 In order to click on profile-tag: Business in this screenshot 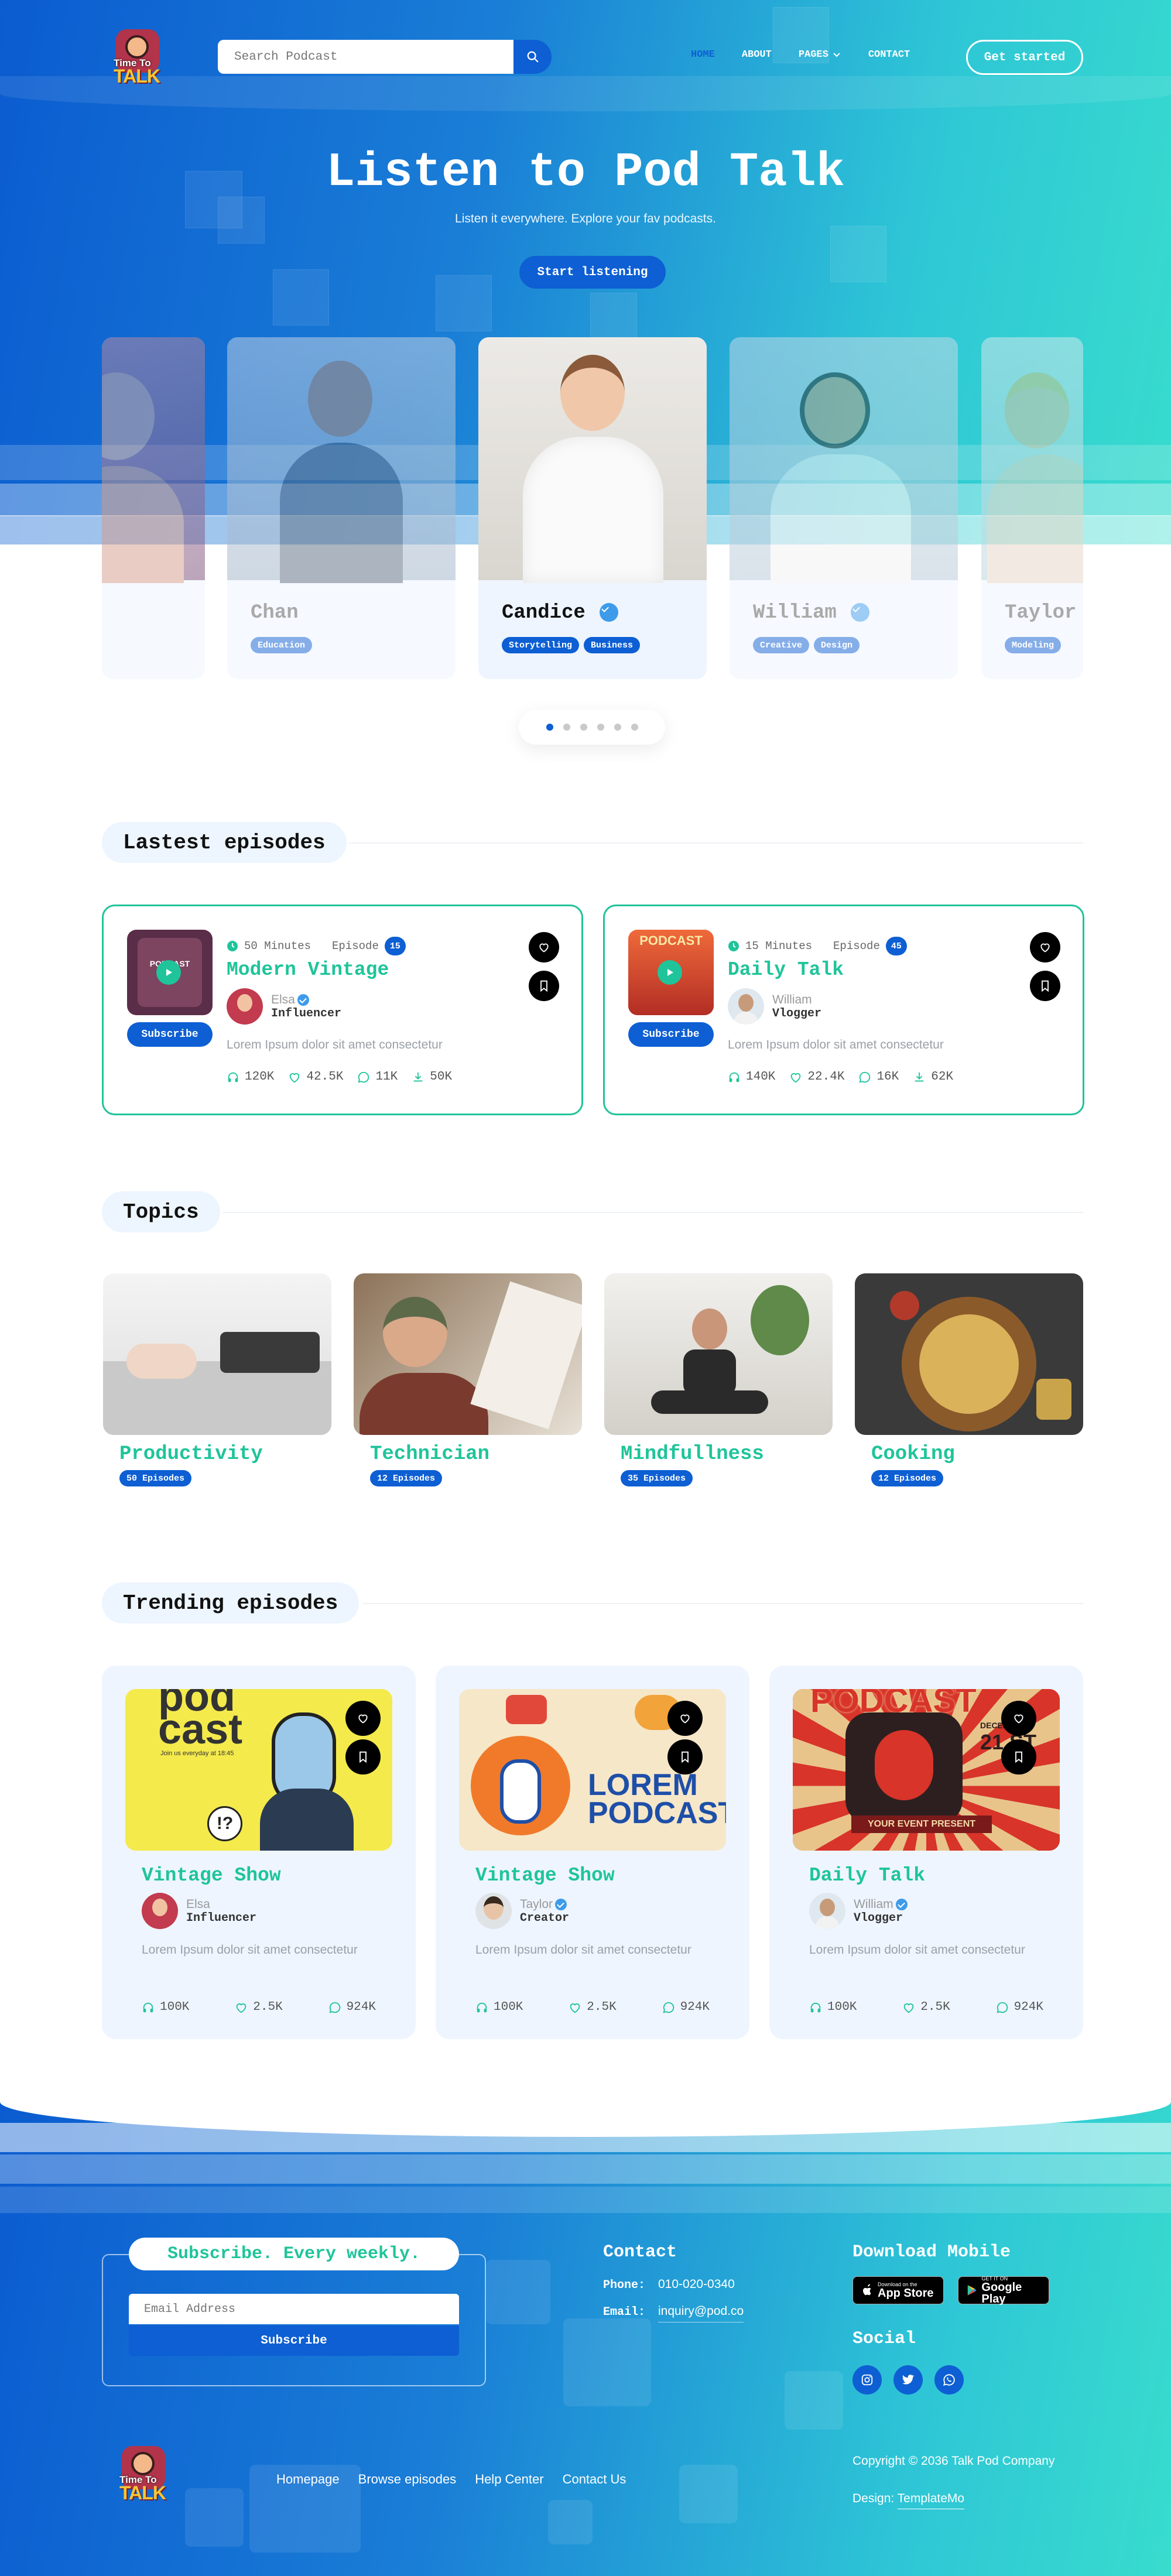, I will do `click(612, 645)`.